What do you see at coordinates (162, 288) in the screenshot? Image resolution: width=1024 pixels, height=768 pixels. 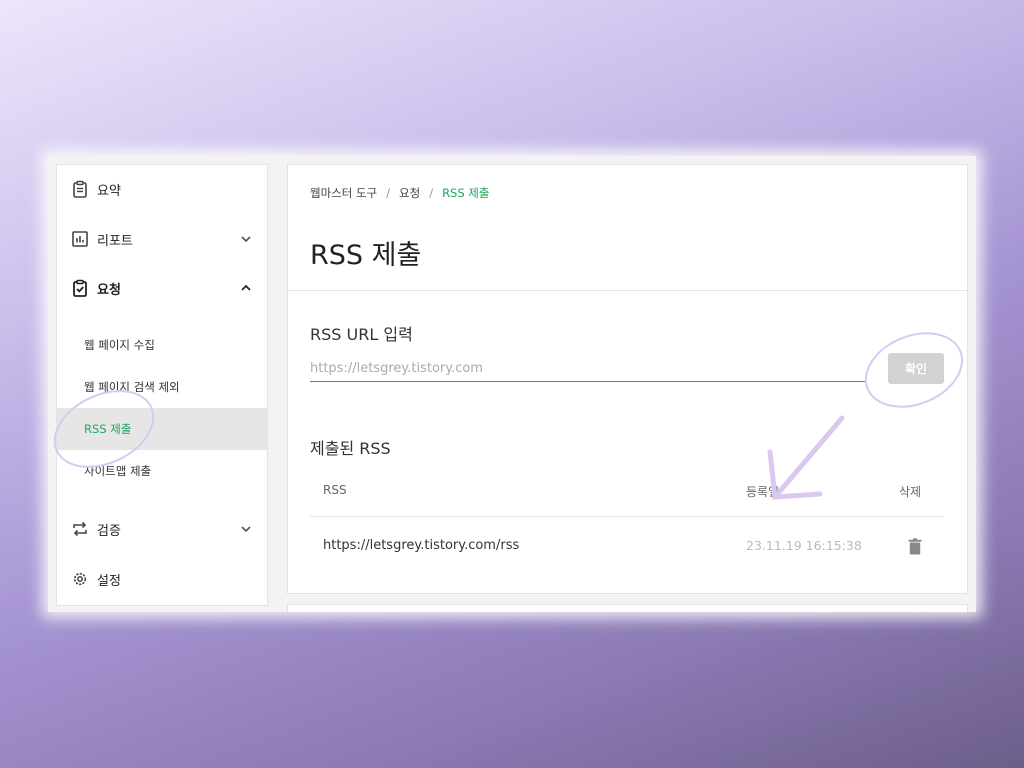 I see `sidebar-item-request: 요청` at bounding box center [162, 288].